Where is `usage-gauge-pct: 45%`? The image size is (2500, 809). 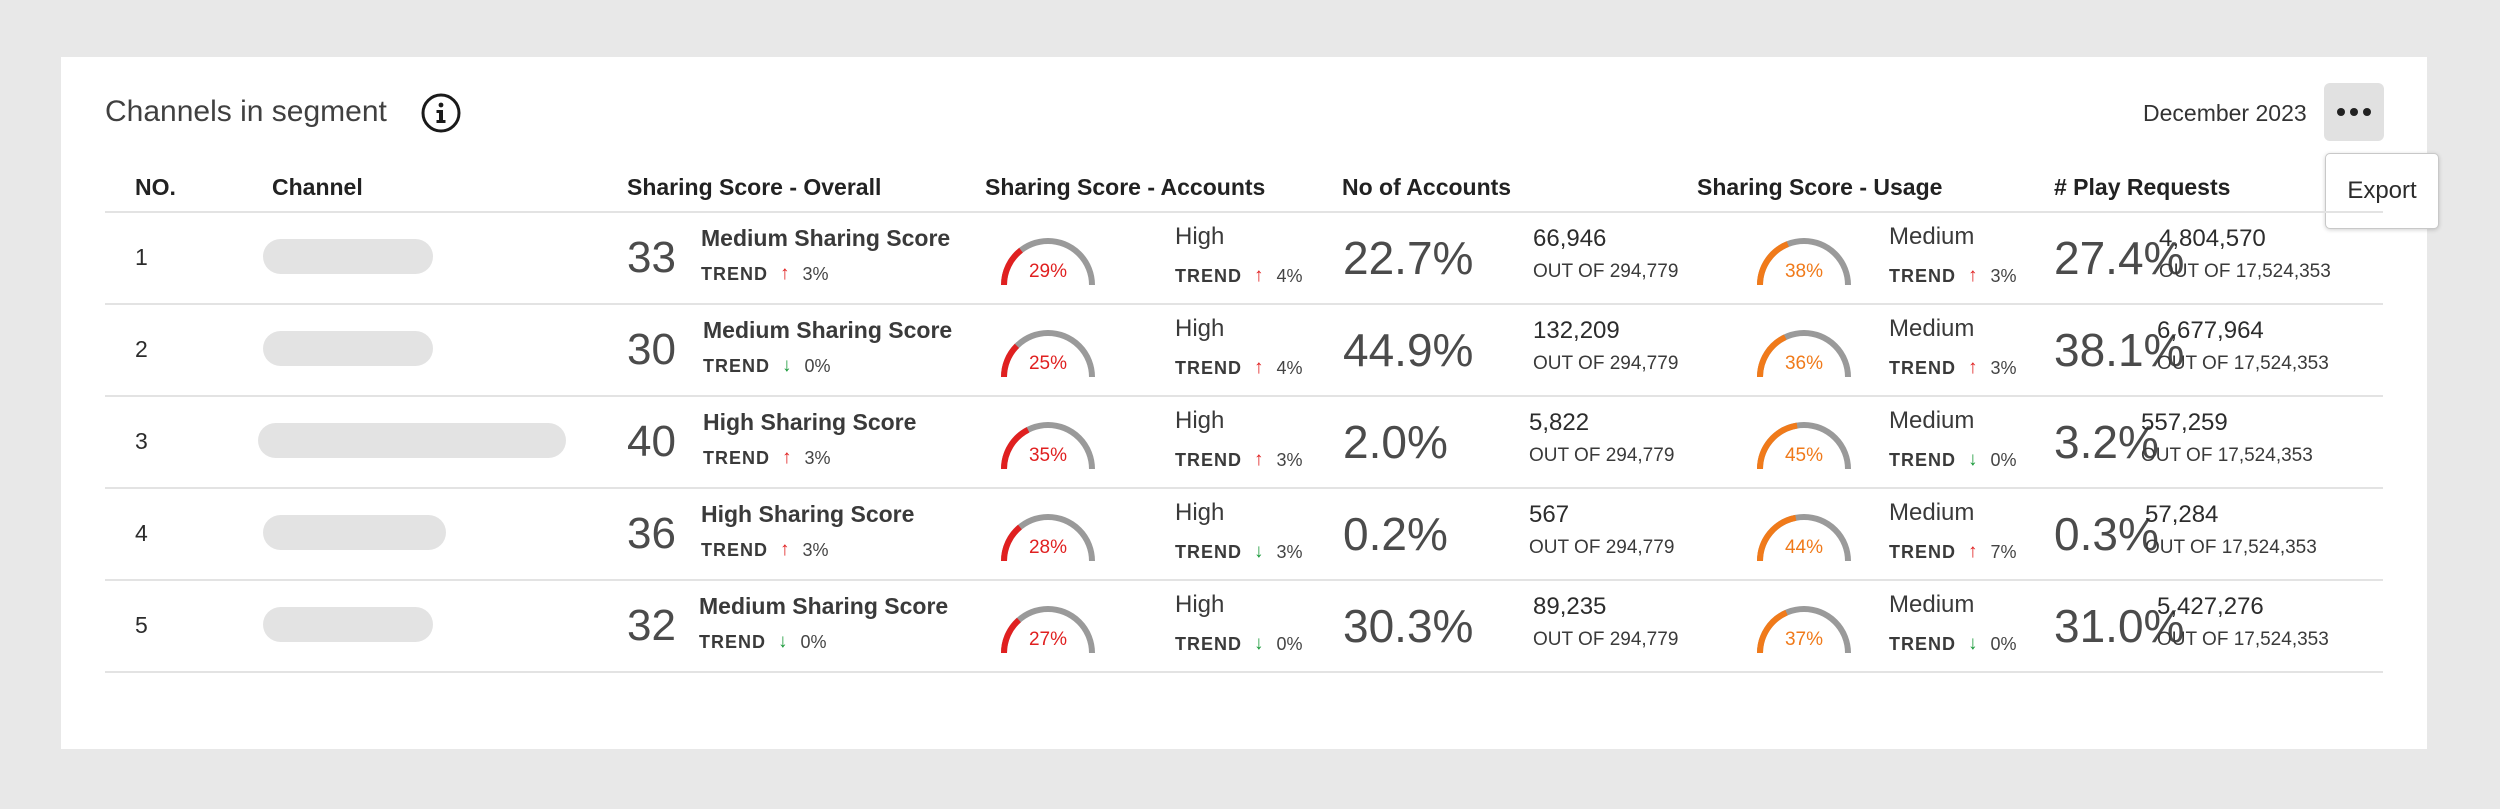
usage-gauge-pct: 45% is located at coordinates (1804, 455).